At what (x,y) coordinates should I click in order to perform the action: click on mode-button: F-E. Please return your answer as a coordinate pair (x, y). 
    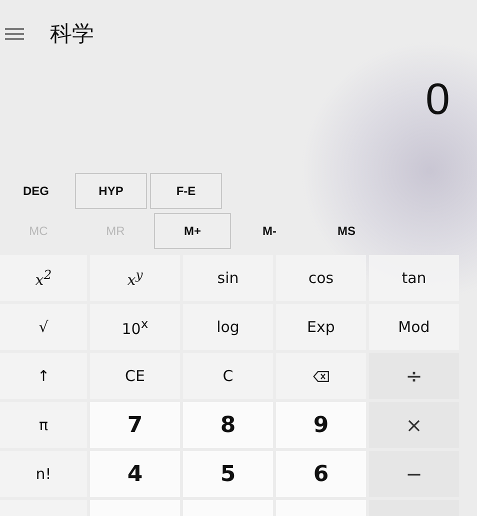
    Looking at the image, I should click on (186, 191).